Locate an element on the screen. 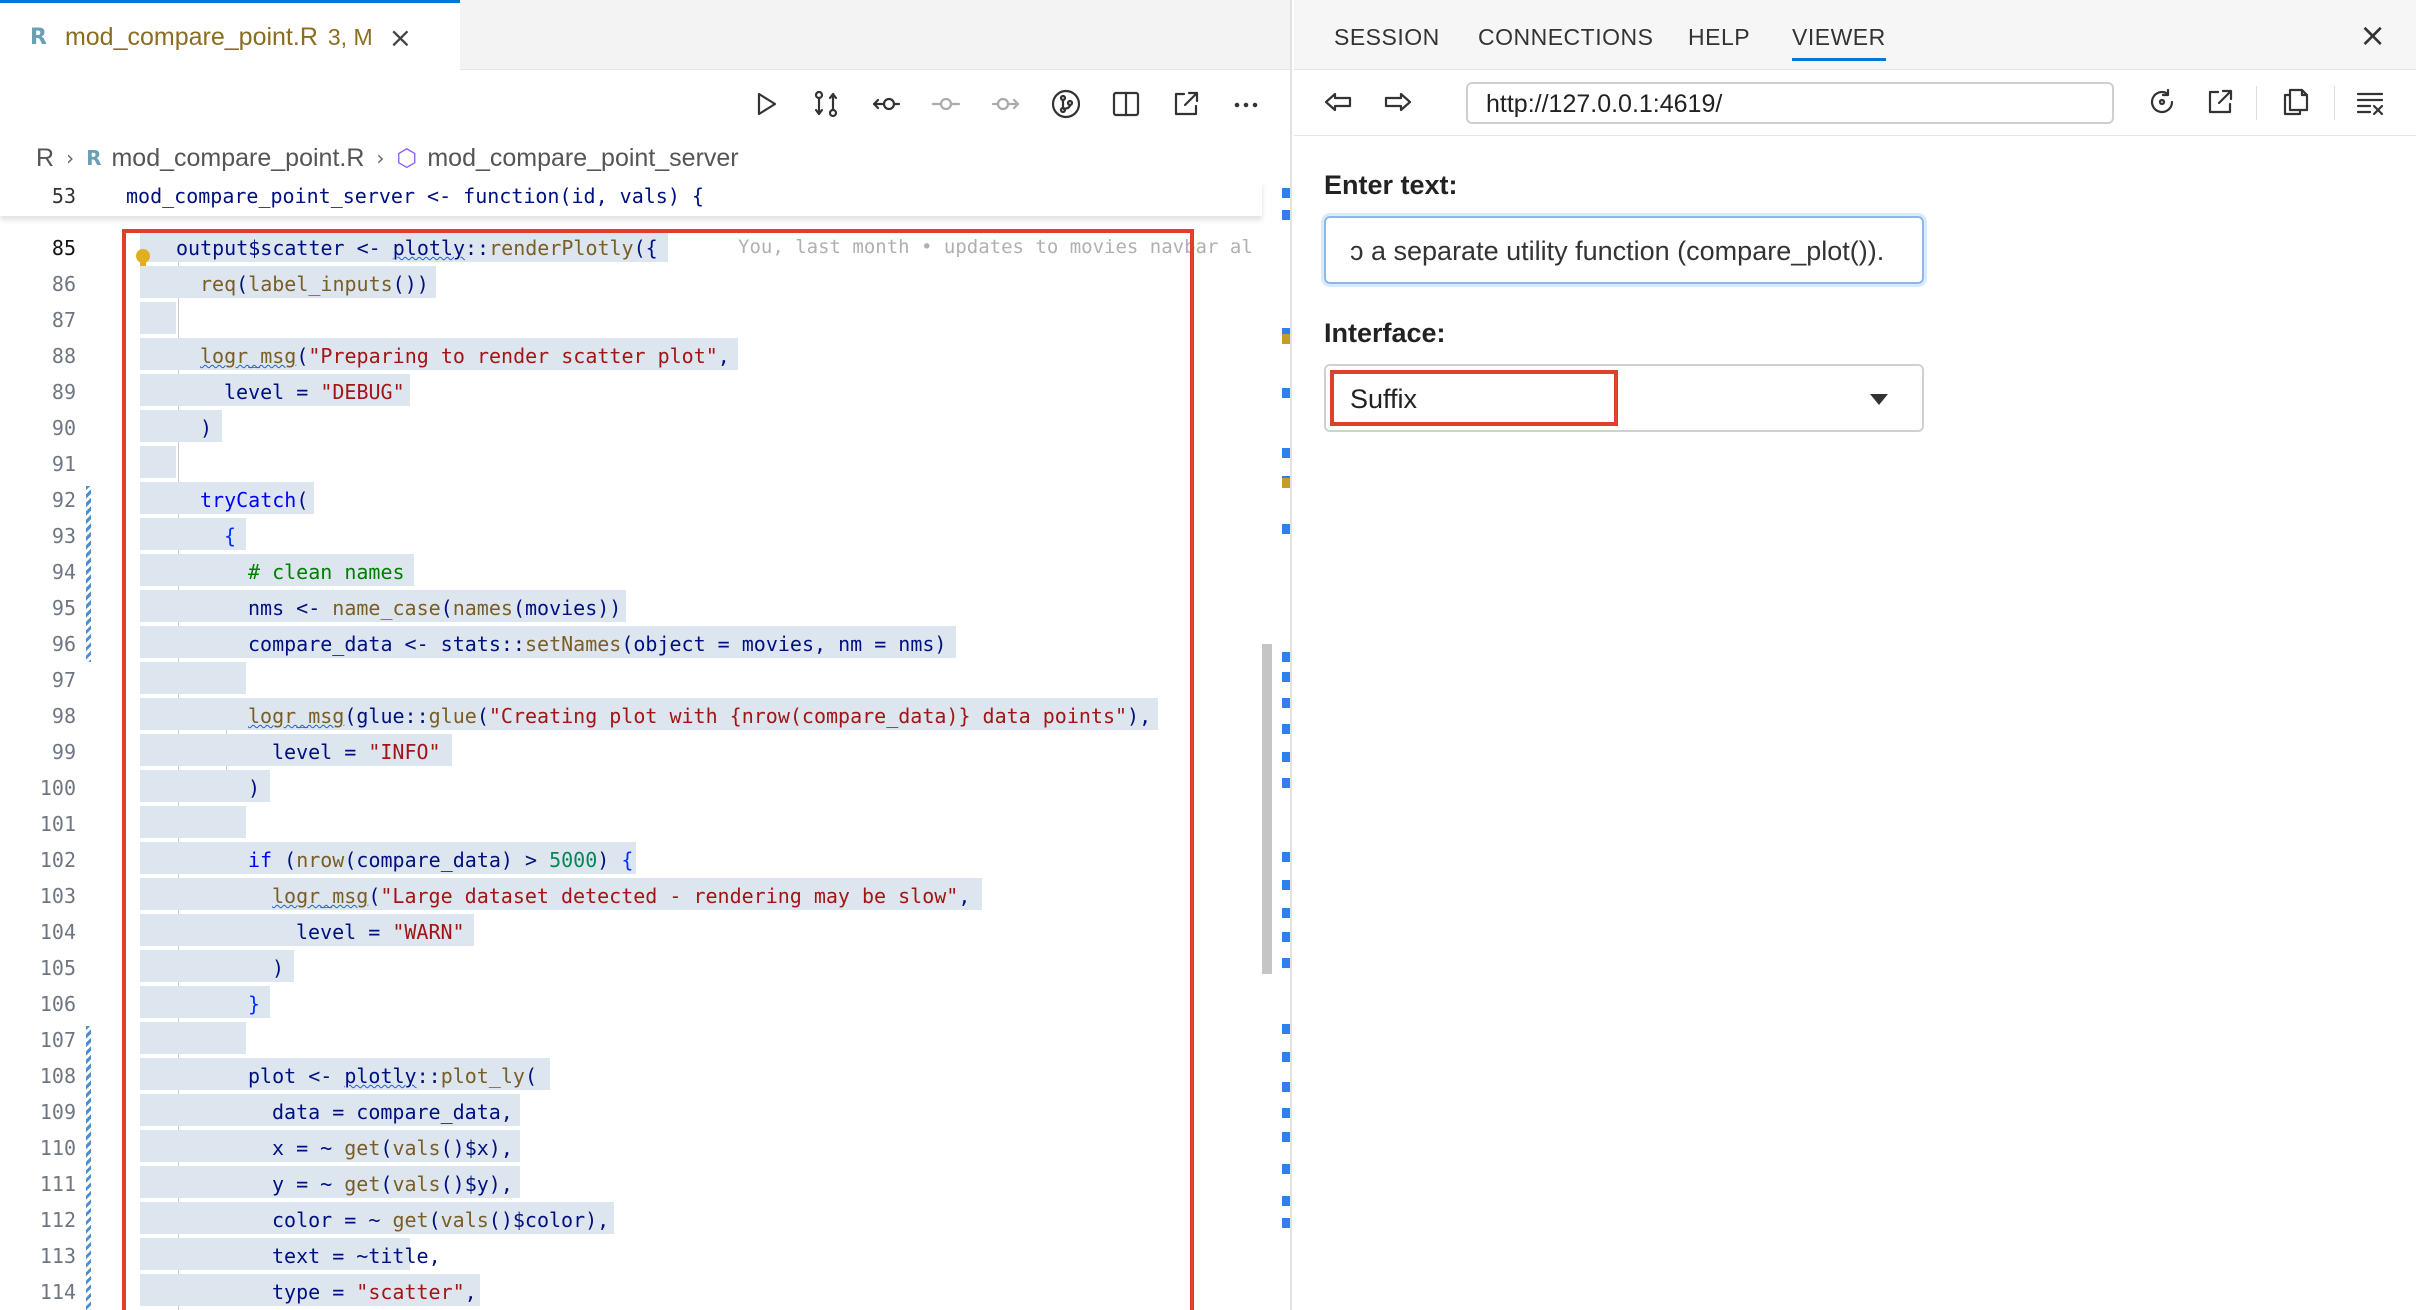 The height and width of the screenshot is (1310, 2416). copy-page-icon is located at coordinates (2296, 102).